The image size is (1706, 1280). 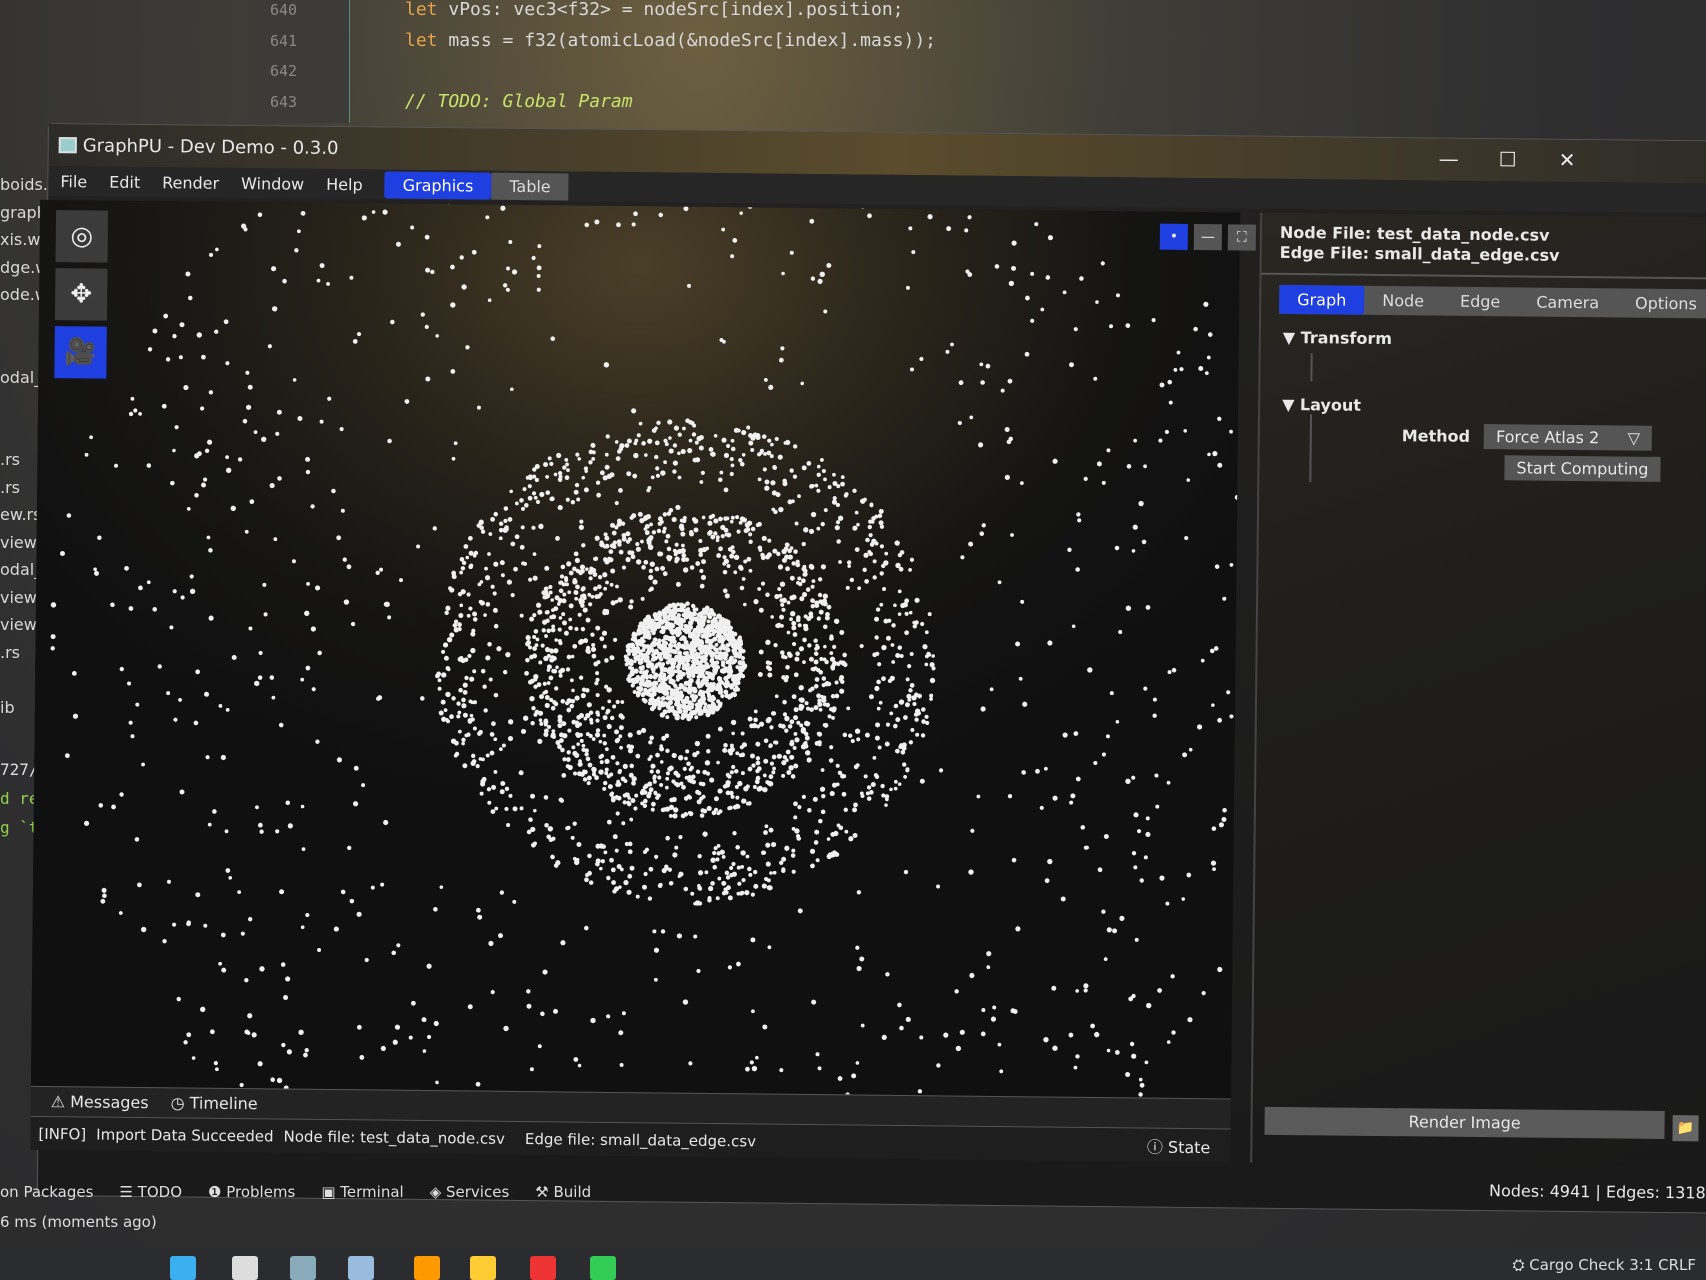 What do you see at coordinates (438, 185) in the screenshot?
I see `tab-graphics: Graphics` at bounding box center [438, 185].